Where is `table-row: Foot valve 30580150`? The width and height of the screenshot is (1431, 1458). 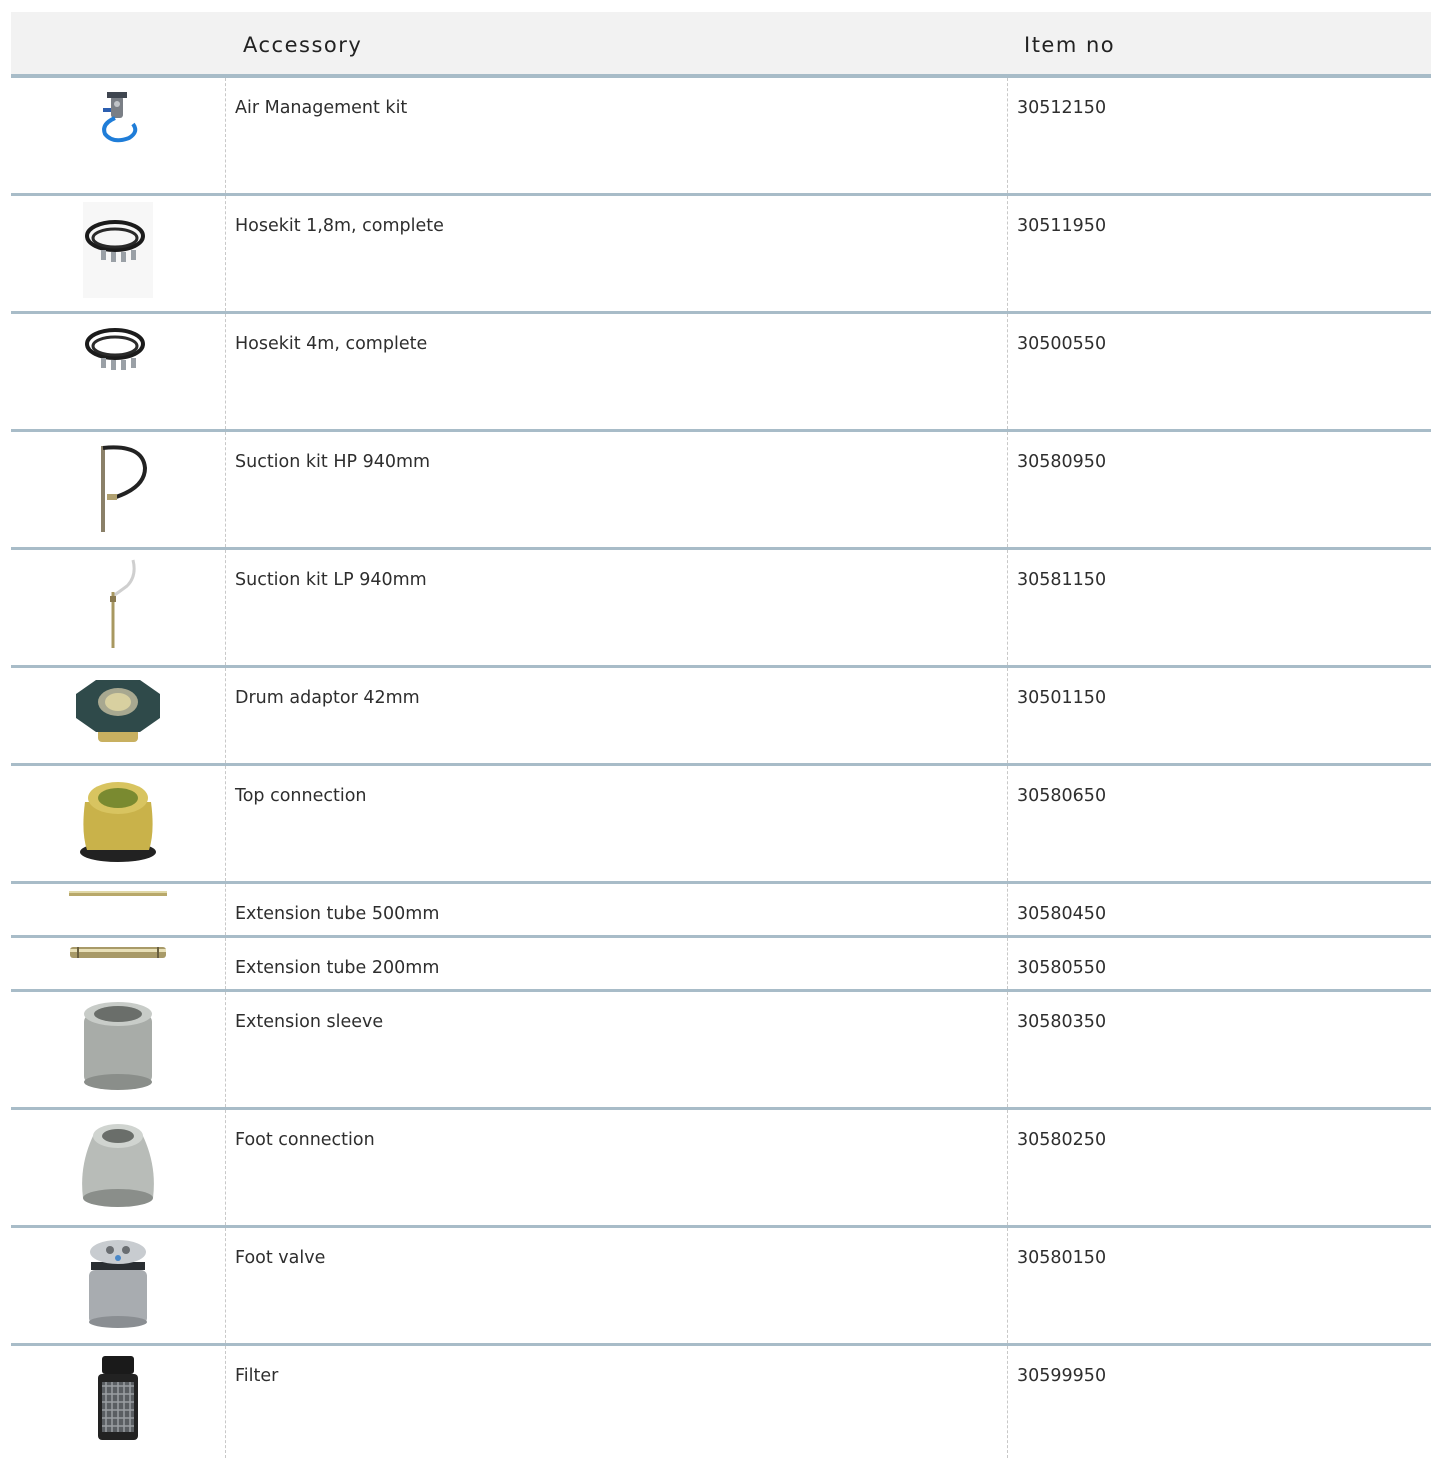
table-row: Foot valve 30580150 is located at coordinates (721, 1287).